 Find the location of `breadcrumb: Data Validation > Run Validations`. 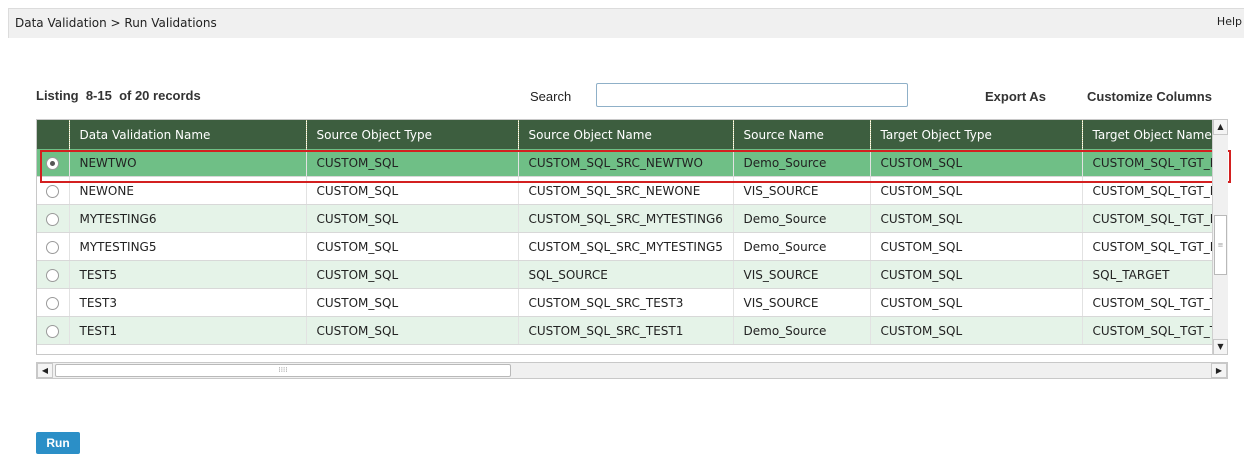

breadcrumb: Data Validation > Run Validations is located at coordinates (116, 23).